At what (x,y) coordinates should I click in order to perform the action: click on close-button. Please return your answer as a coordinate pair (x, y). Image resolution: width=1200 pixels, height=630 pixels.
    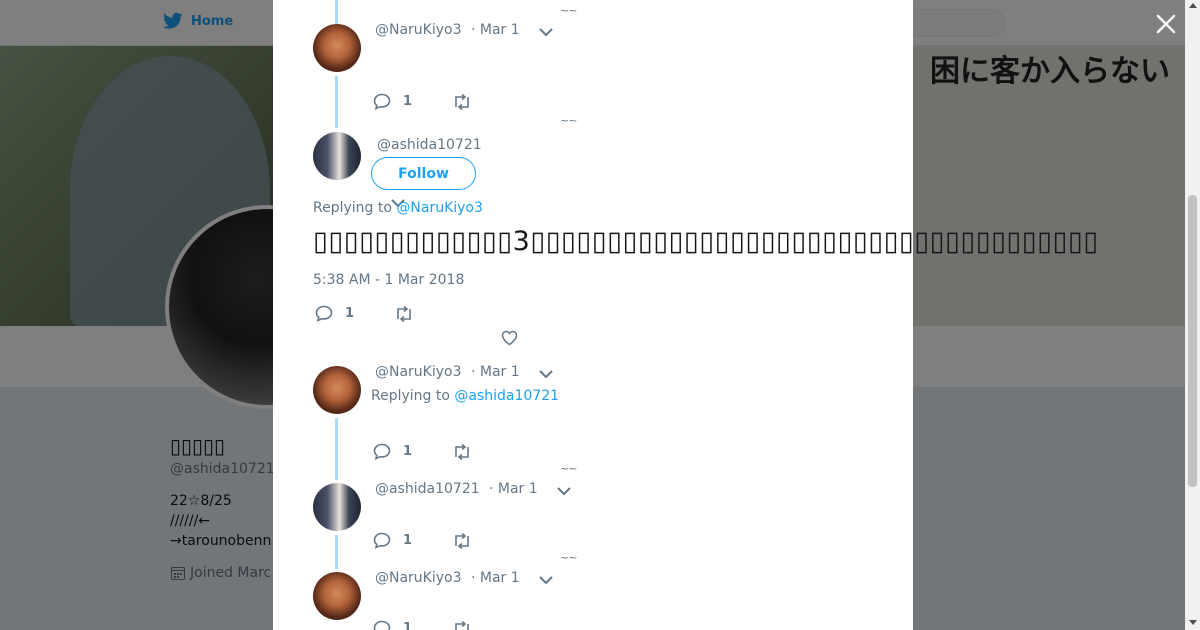
    Looking at the image, I should click on (1166, 24).